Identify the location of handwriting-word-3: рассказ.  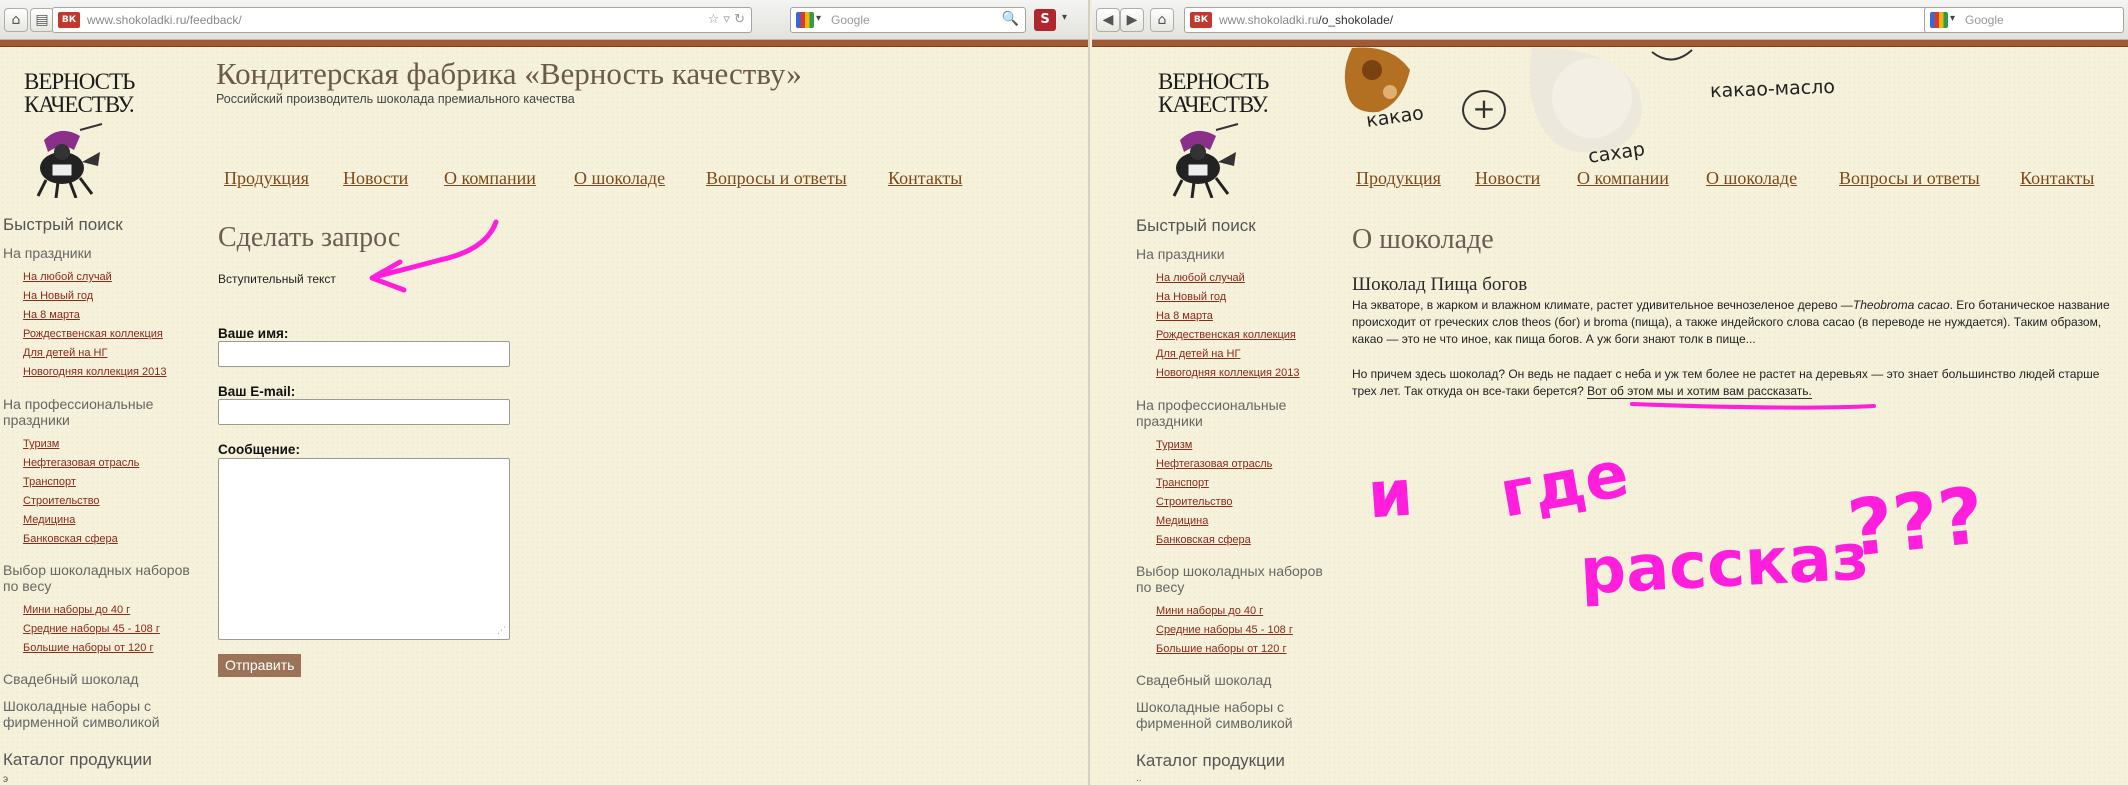
(1724, 565).